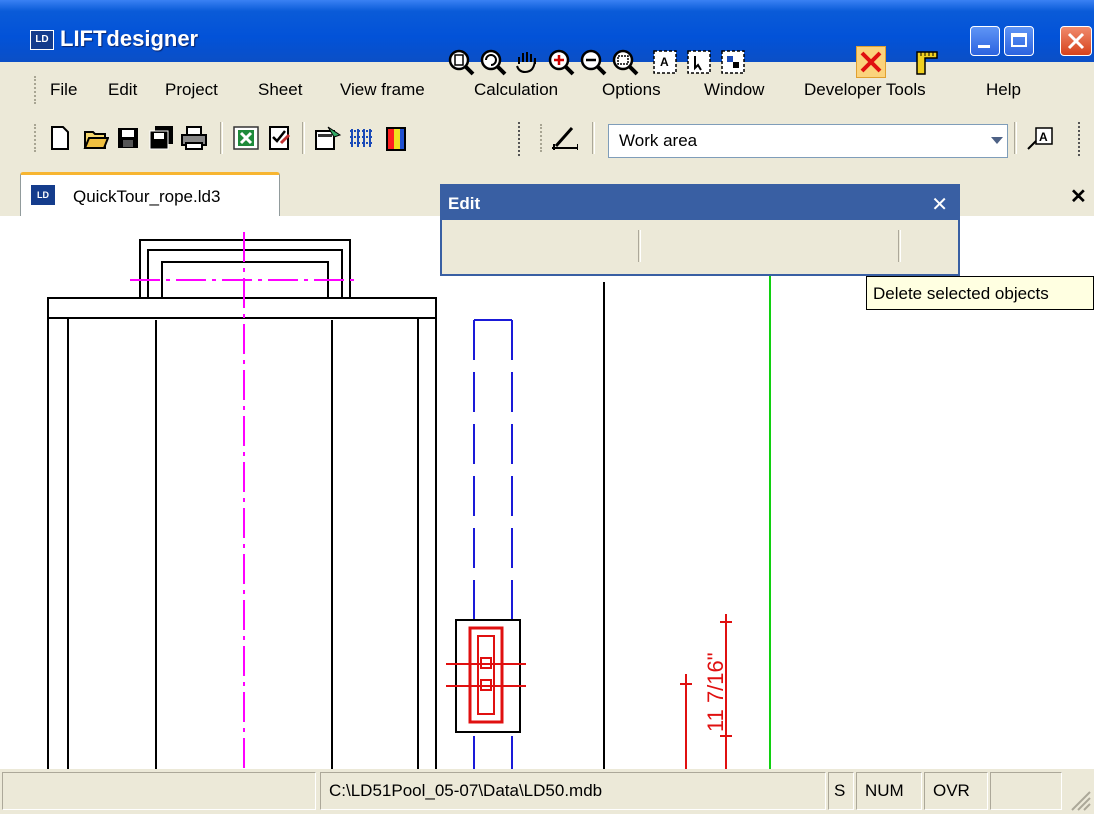  What do you see at coordinates (939, 204) in the screenshot?
I see `close-icon: ✕` at bounding box center [939, 204].